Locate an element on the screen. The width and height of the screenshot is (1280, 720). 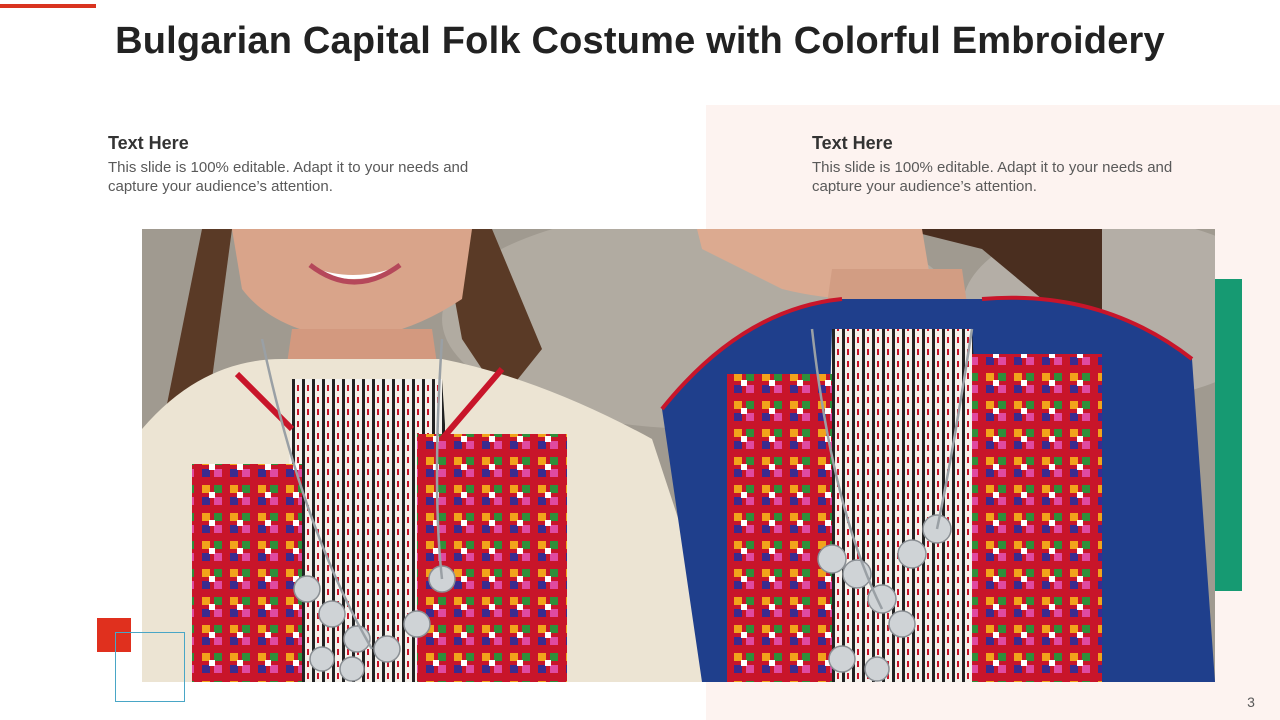
page-number: 3 is located at coordinates (1251, 702).